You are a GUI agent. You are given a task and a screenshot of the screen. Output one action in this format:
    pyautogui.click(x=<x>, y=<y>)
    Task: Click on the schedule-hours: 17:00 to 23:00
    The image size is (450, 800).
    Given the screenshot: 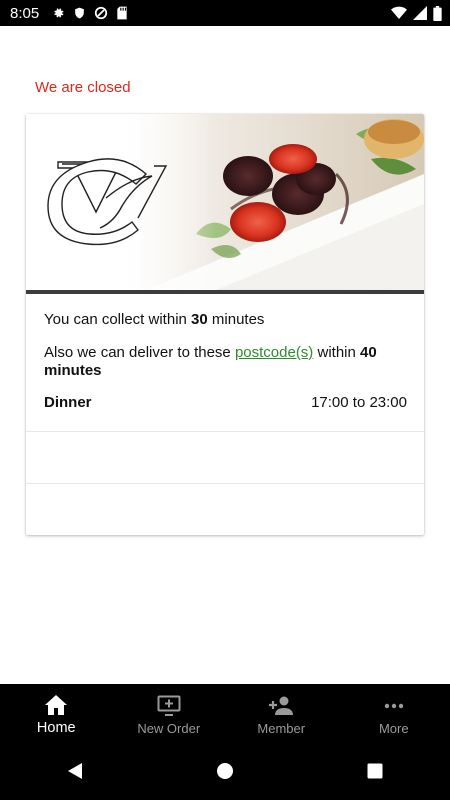 What is the action you would take?
    pyautogui.click(x=359, y=402)
    